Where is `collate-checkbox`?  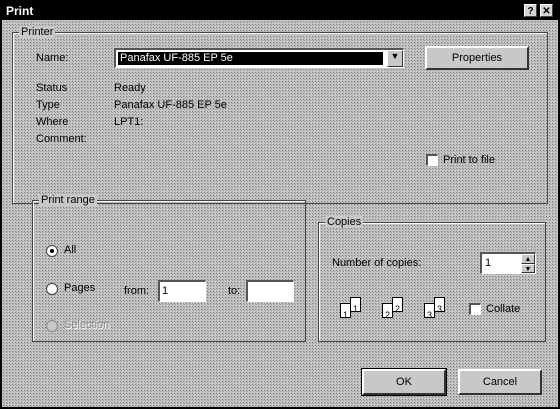
collate-checkbox is located at coordinates (475, 309).